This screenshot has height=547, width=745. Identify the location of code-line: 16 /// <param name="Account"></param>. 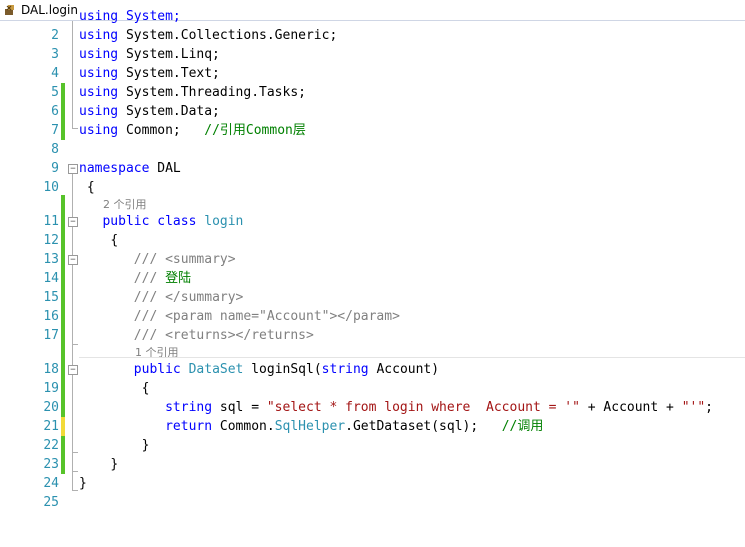
(372, 316).